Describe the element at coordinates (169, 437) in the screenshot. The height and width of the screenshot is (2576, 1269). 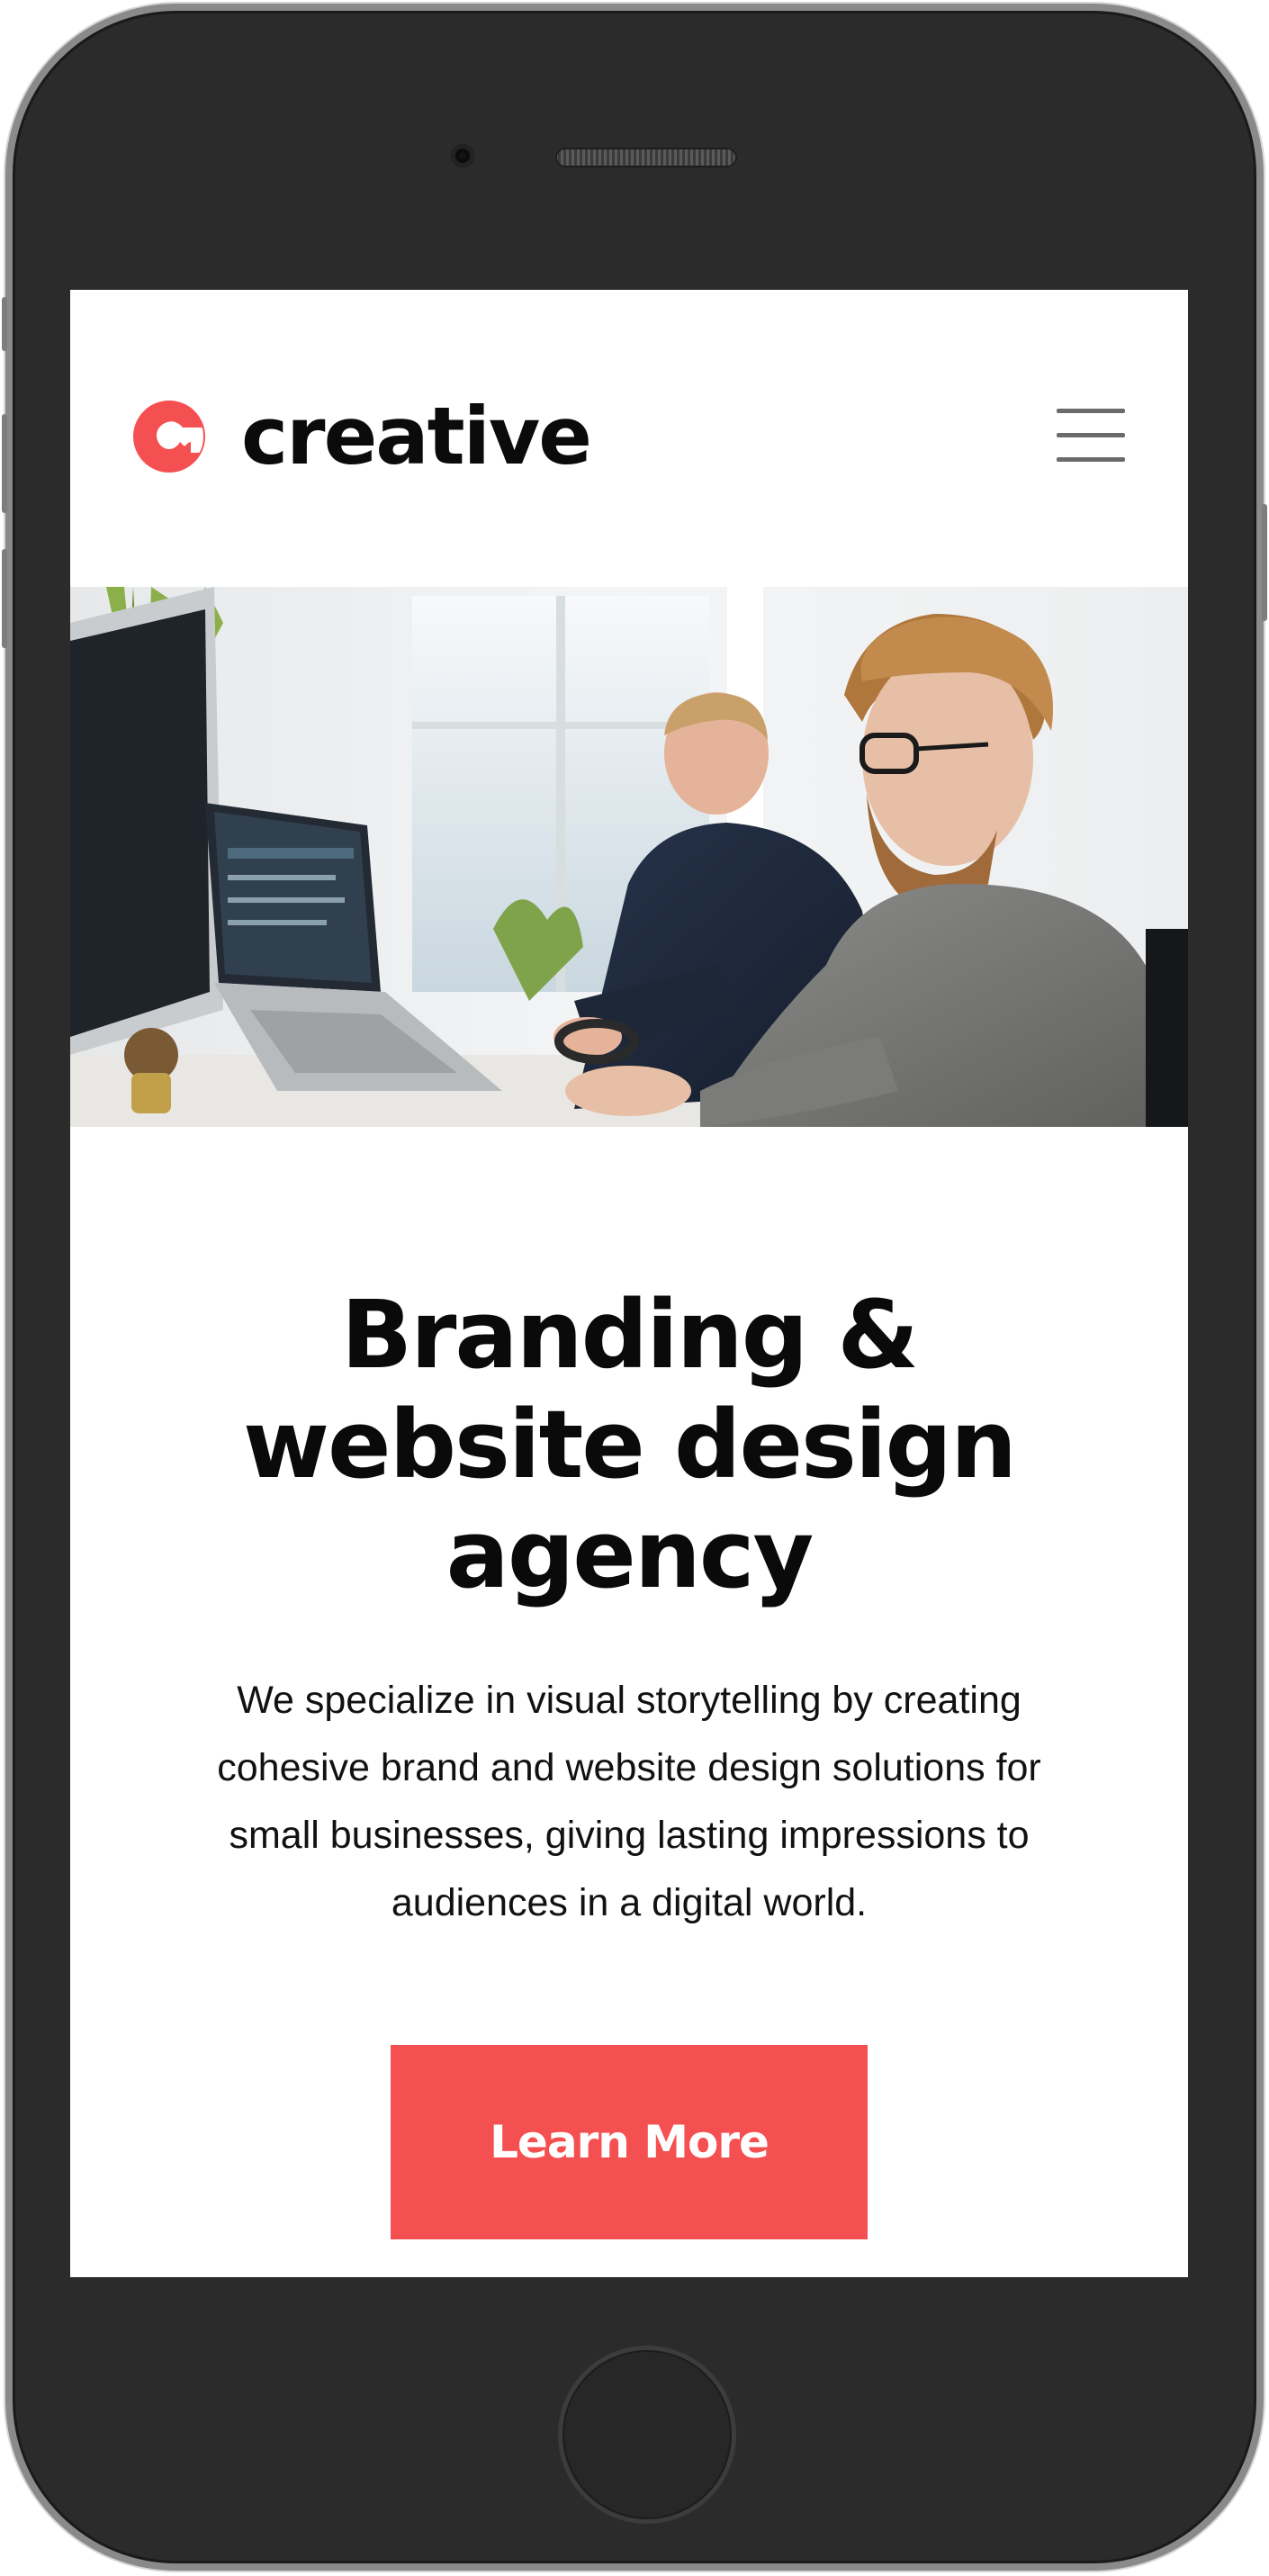
I see `c-logo-icon` at that location.